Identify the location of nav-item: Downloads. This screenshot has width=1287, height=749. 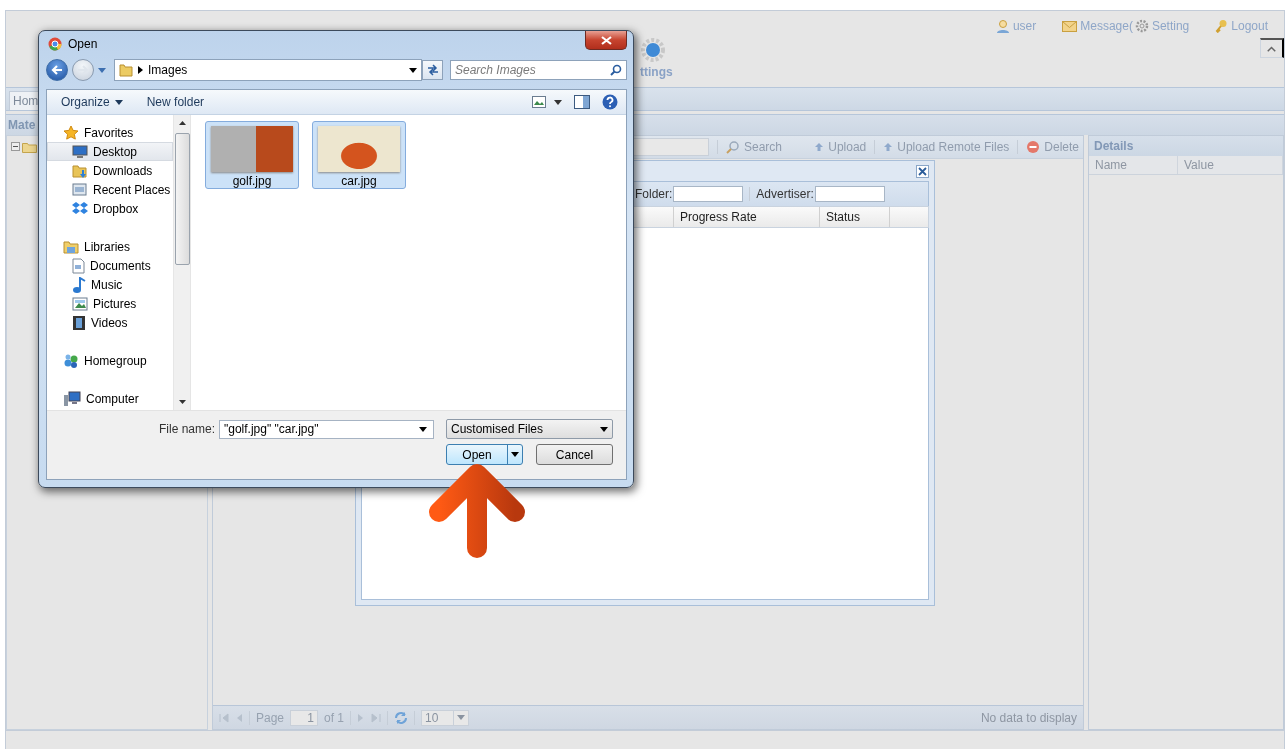
(110, 170).